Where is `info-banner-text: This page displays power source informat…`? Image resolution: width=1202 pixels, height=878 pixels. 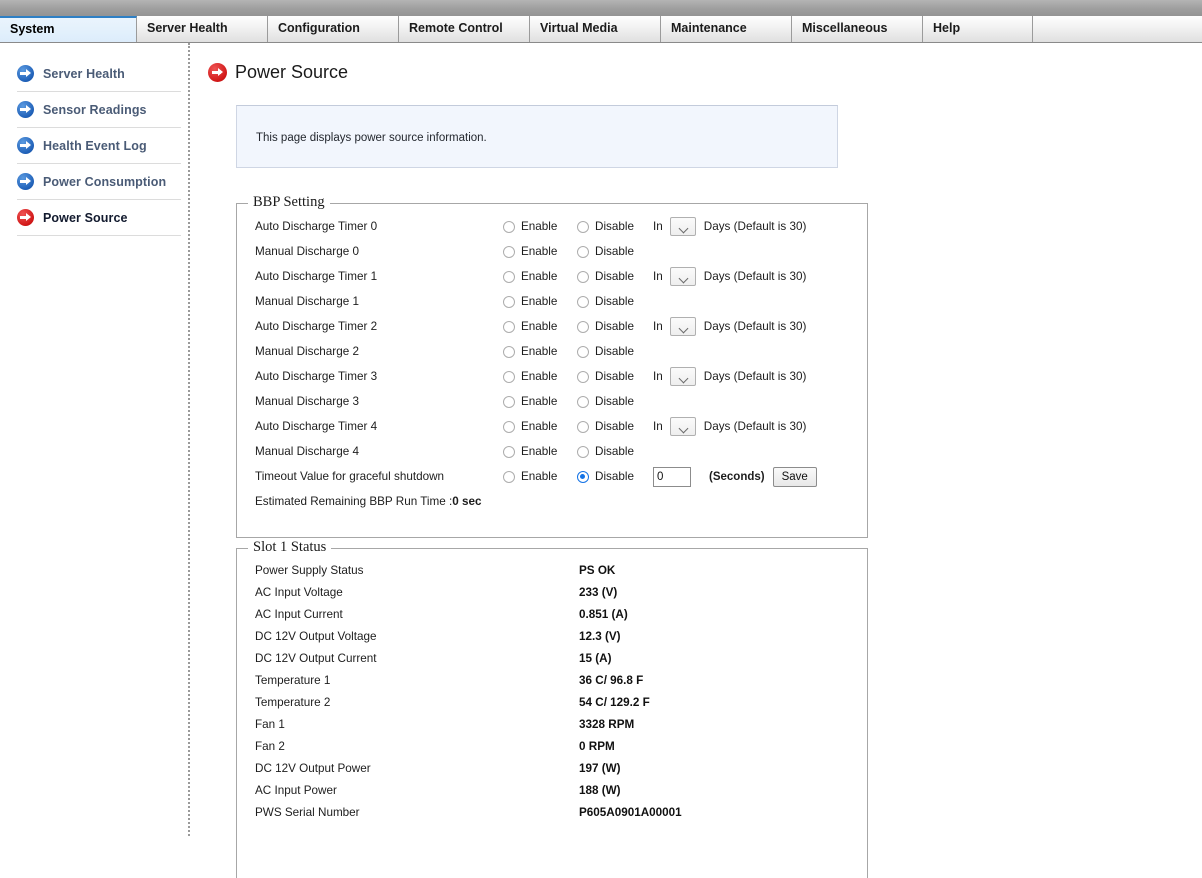
info-banner-text: This page displays power source informat… is located at coordinates (371, 138).